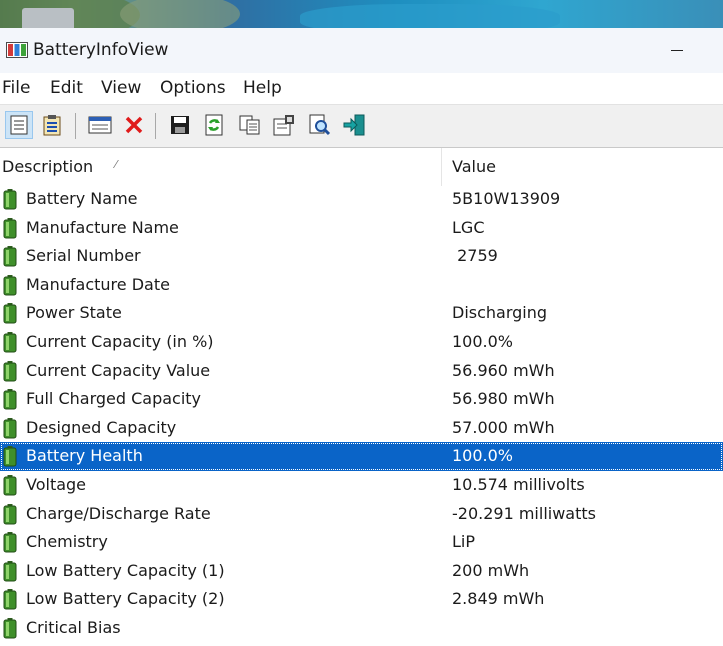  What do you see at coordinates (361, 199) in the screenshot?
I see `list-row: Battery Name 5B10W13909` at bounding box center [361, 199].